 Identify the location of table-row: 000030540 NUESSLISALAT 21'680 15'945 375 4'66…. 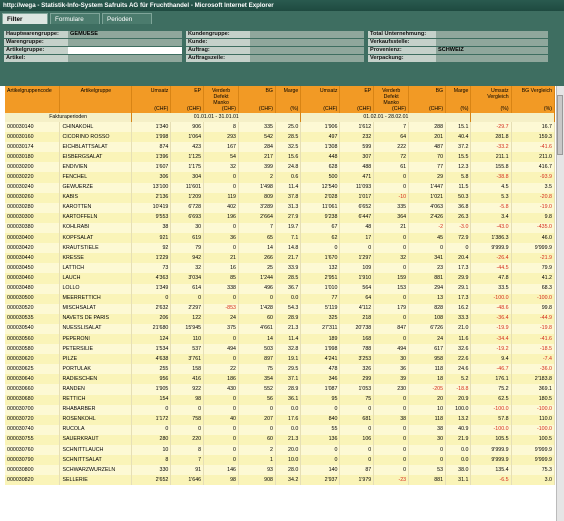
(280, 328).